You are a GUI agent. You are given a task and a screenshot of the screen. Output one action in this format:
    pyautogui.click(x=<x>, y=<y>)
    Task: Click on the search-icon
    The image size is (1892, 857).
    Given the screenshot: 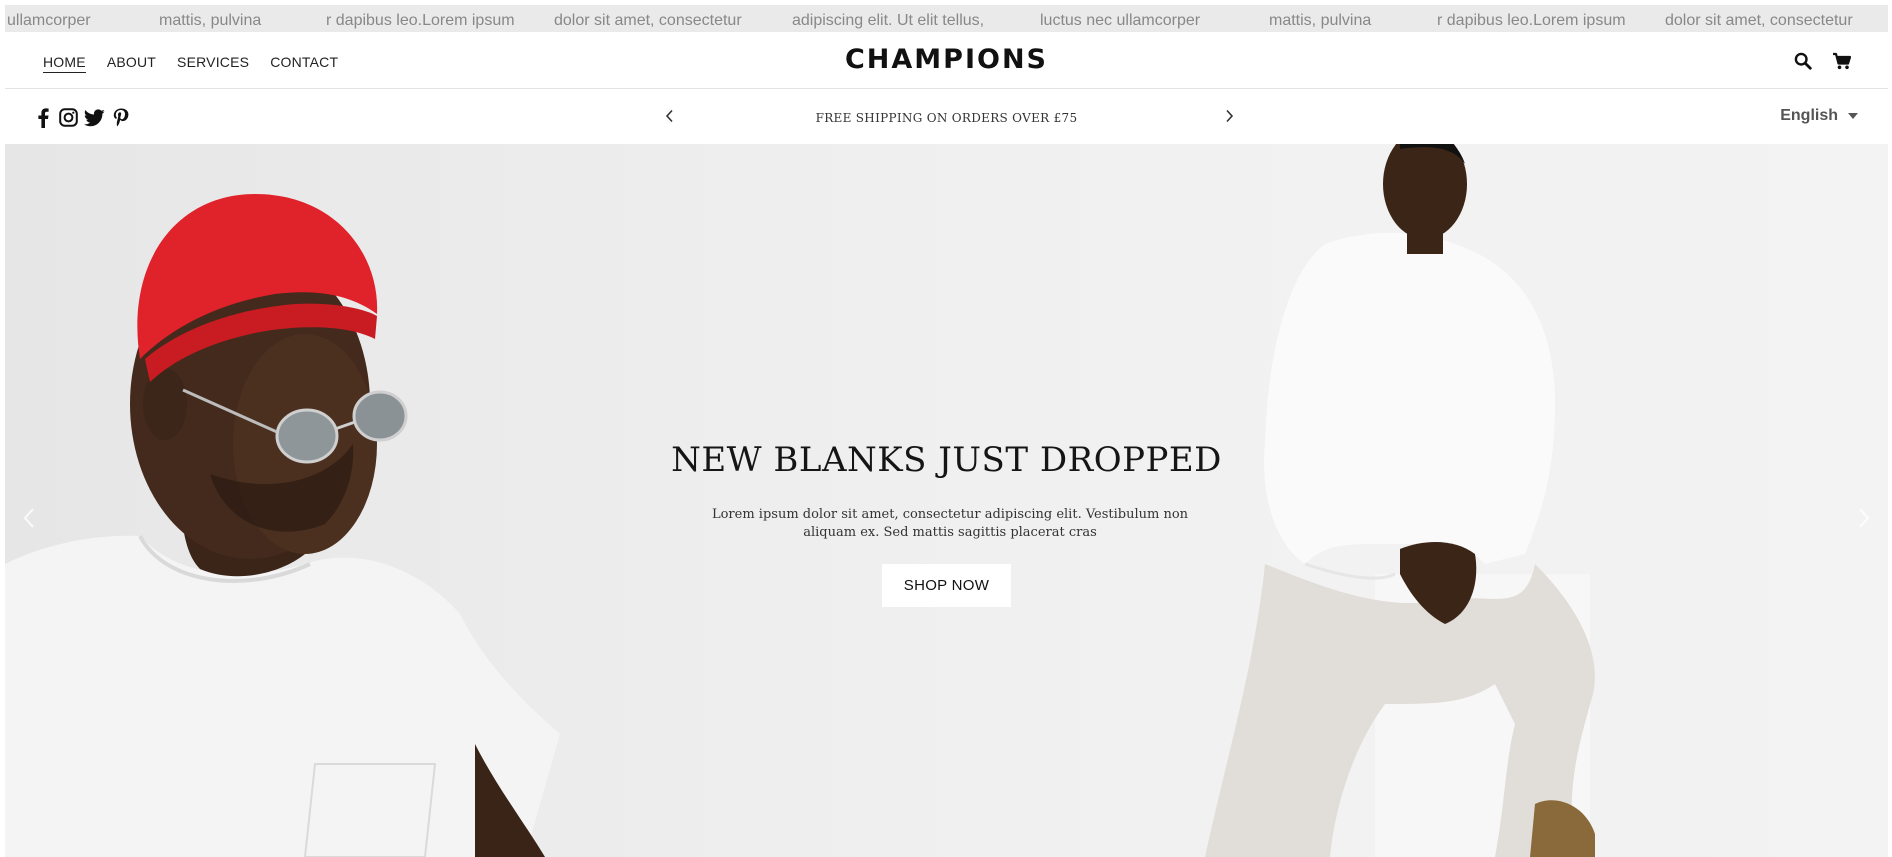 What is the action you would take?
    pyautogui.click(x=1803, y=61)
    